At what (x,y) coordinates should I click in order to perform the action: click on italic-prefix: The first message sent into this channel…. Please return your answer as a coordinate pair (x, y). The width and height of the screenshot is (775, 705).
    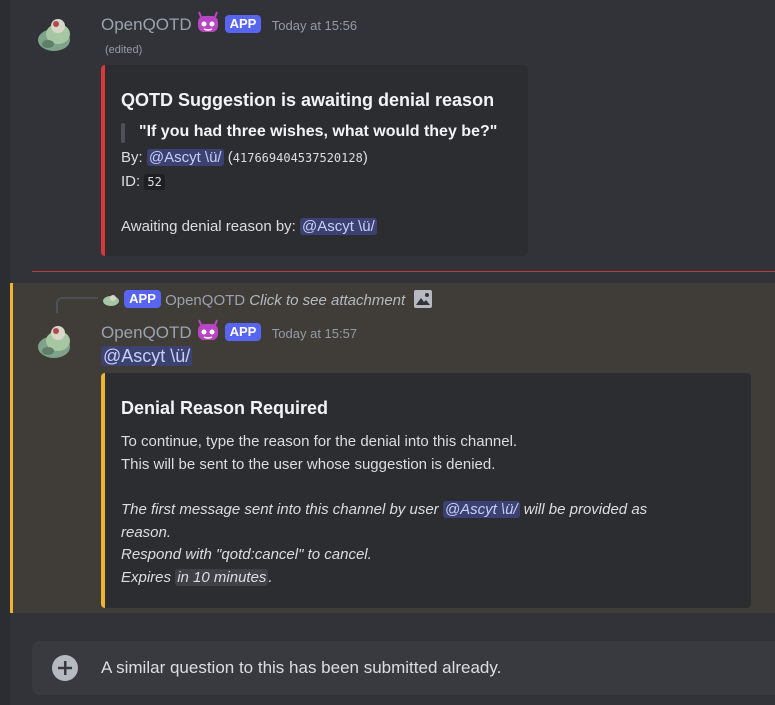
    Looking at the image, I should click on (280, 509).